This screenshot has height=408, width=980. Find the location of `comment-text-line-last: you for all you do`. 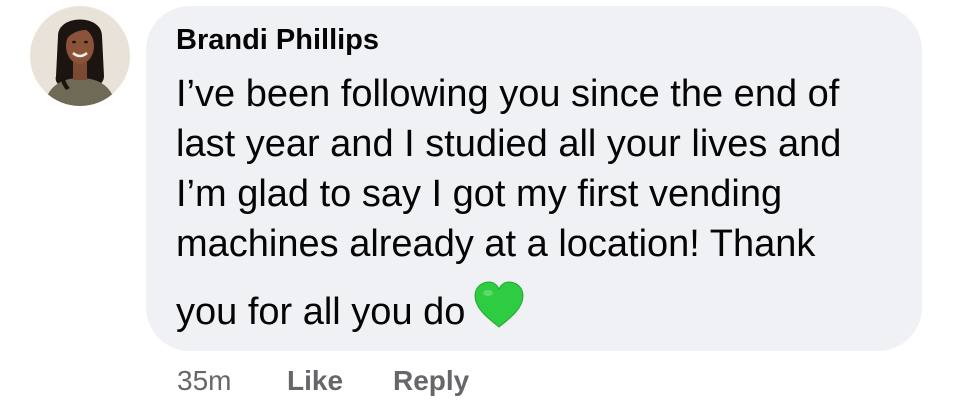

comment-text-line-last: you for all you do is located at coordinates (350, 312).